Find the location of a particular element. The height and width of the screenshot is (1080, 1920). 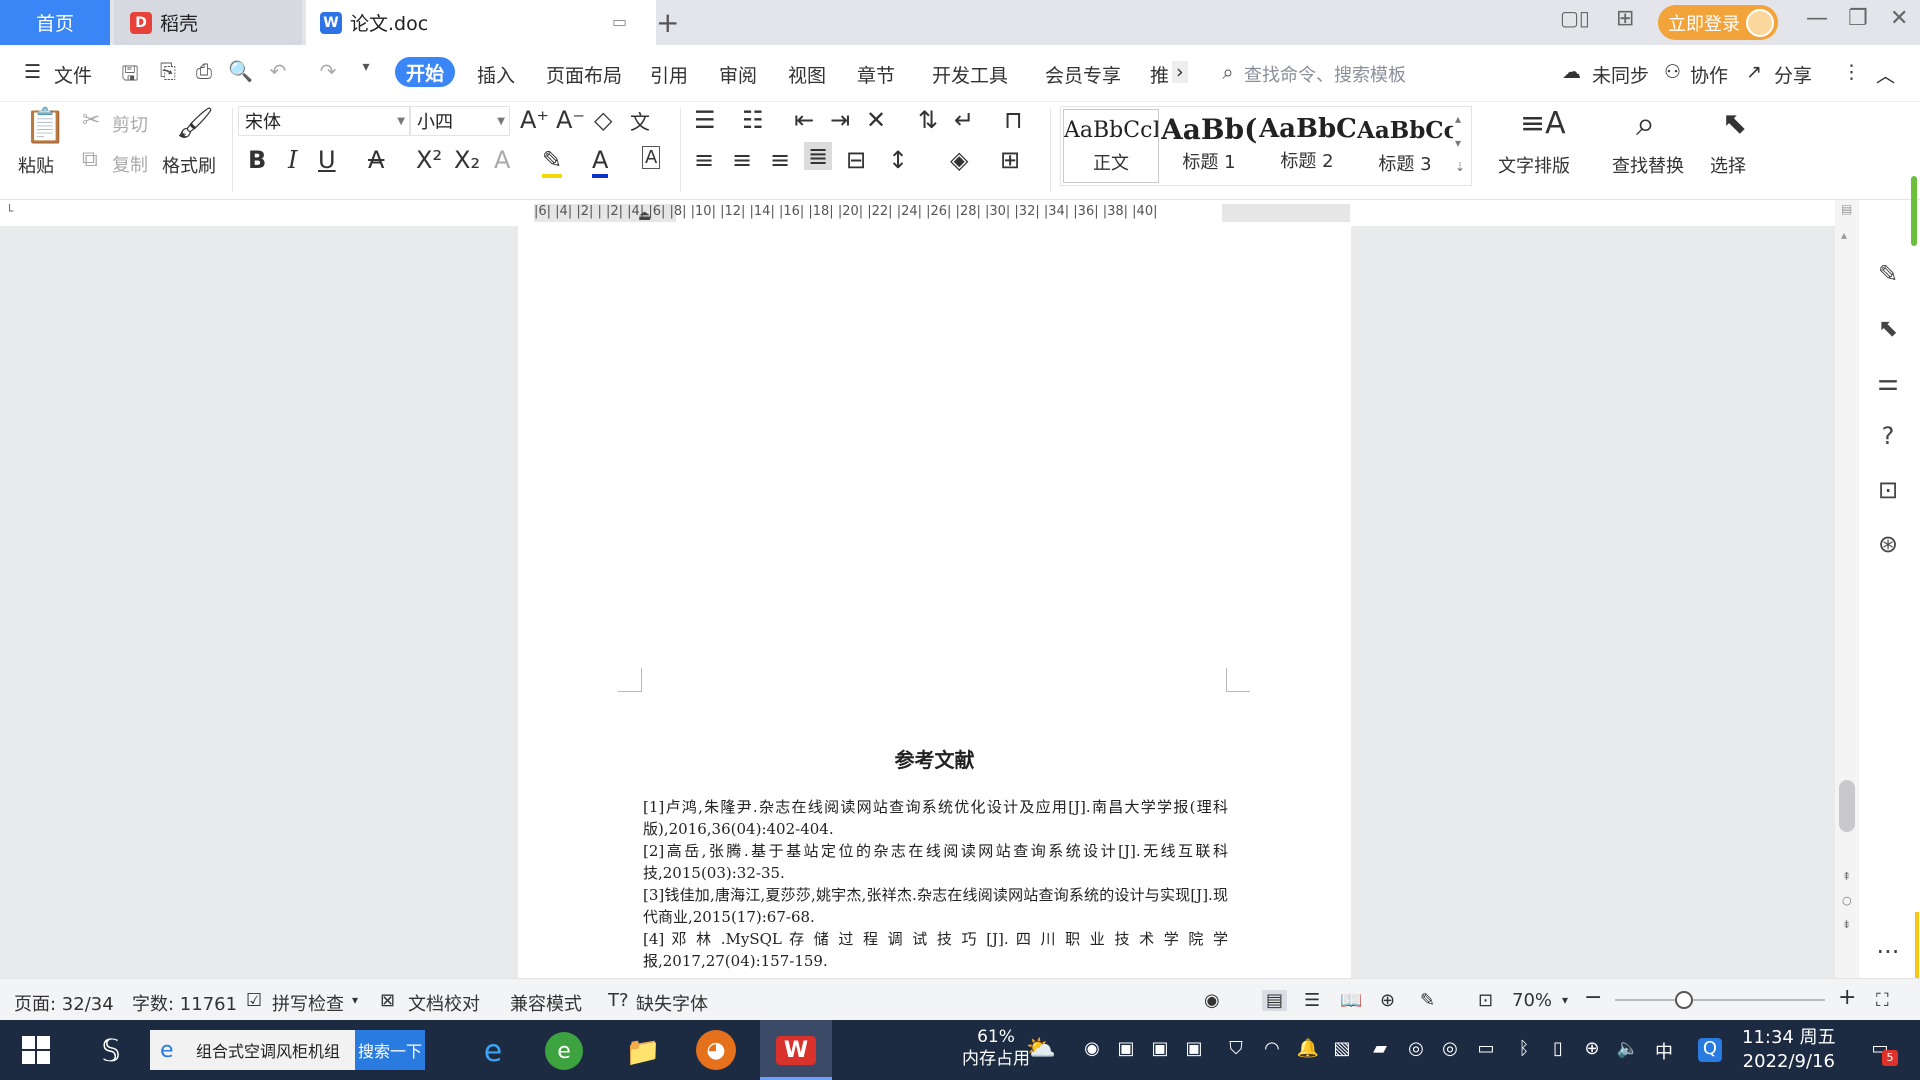

tab-stops-icon: ⊓ is located at coordinates (1013, 120).